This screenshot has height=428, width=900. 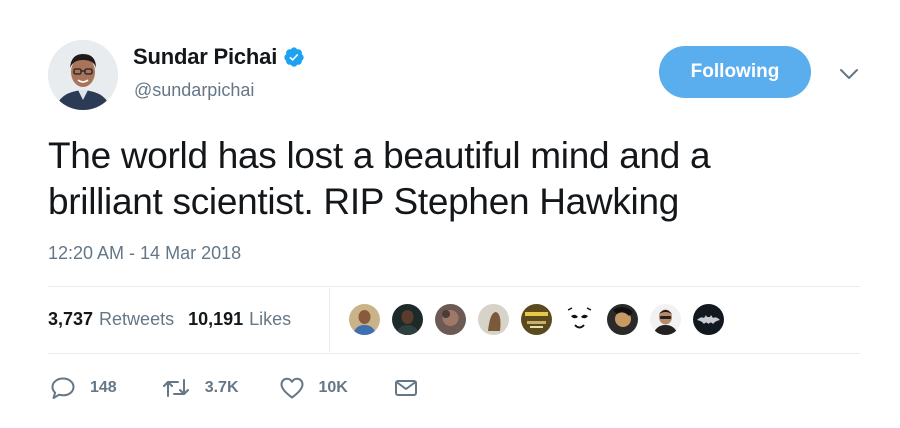 What do you see at coordinates (83, 75) in the screenshot?
I see `author-avatar` at bounding box center [83, 75].